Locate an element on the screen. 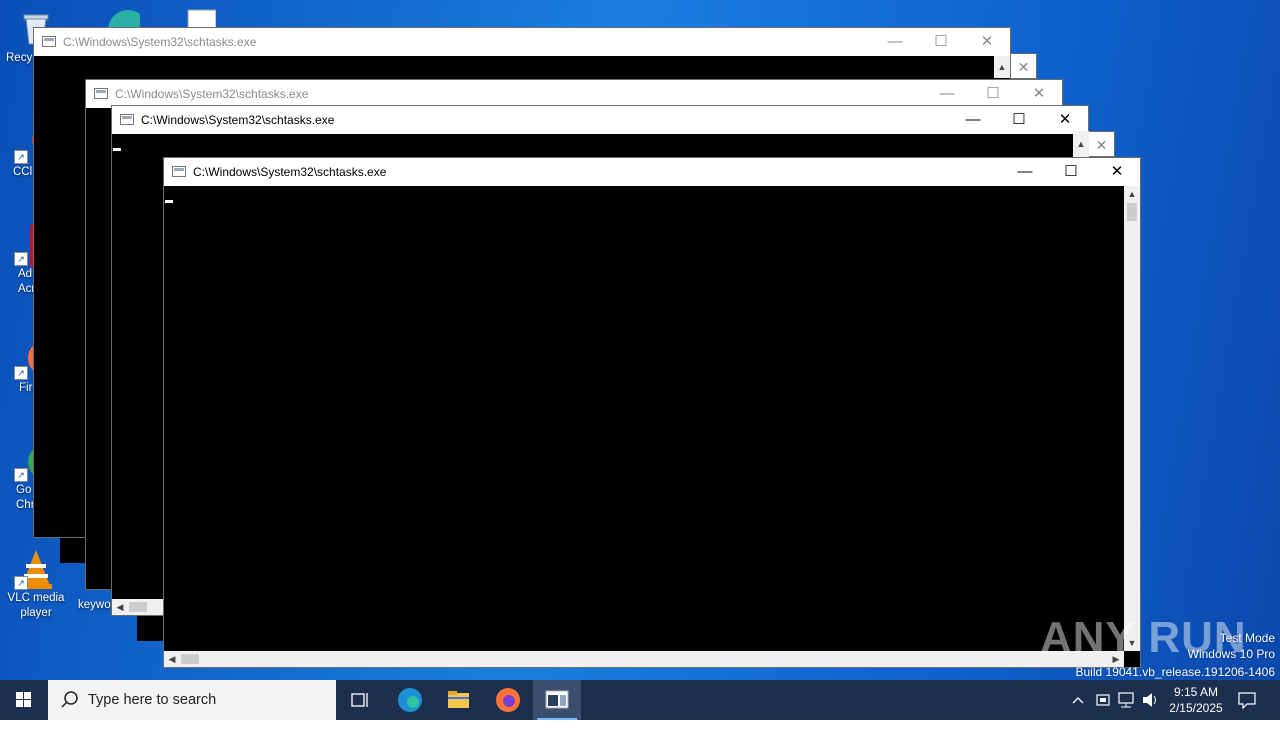 The width and height of the screenshot is (1280, 736). tray-network-icon is located at coordinates (1126, 700).